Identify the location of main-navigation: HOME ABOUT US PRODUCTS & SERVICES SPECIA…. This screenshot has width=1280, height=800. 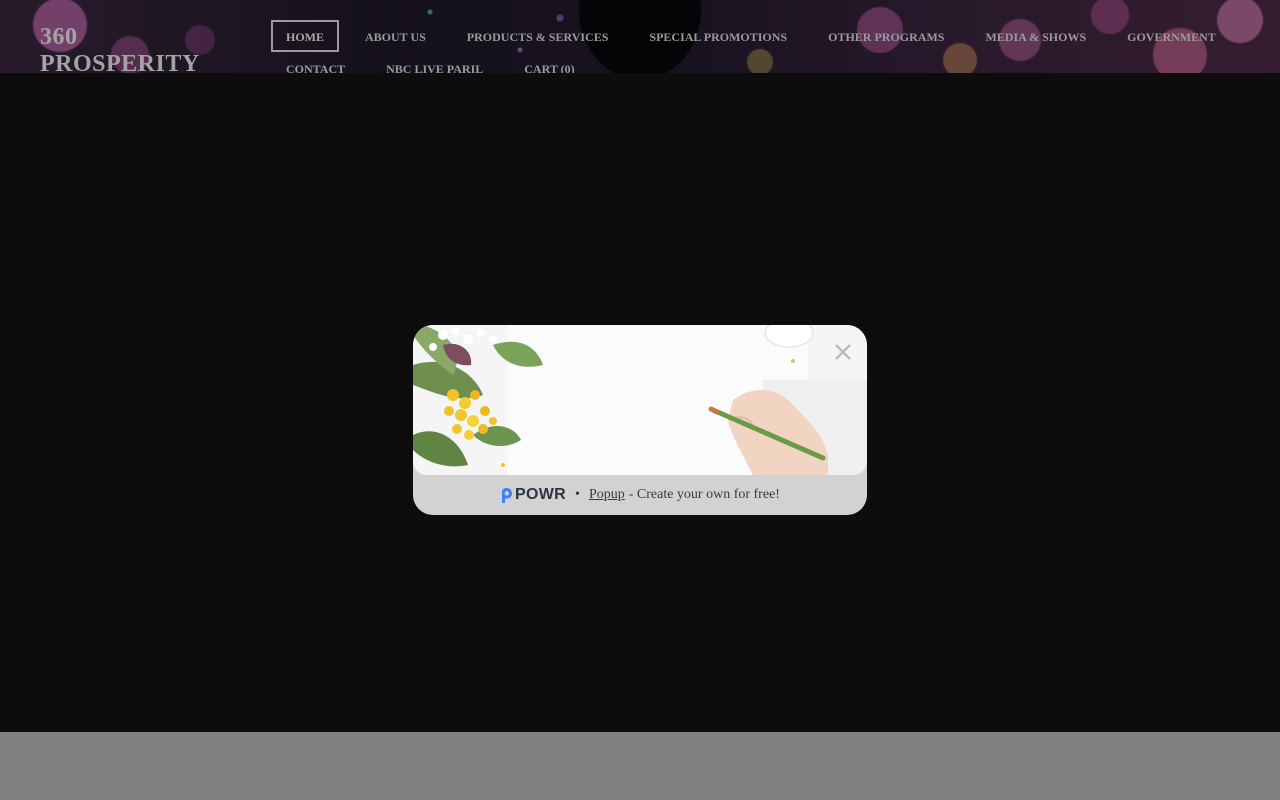
(743, 46).